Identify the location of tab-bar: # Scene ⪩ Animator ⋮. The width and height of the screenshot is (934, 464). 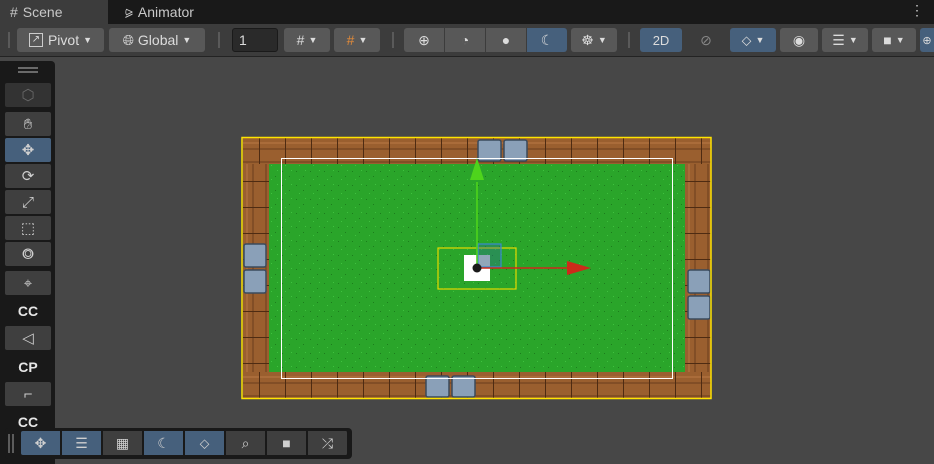
(467, 12).